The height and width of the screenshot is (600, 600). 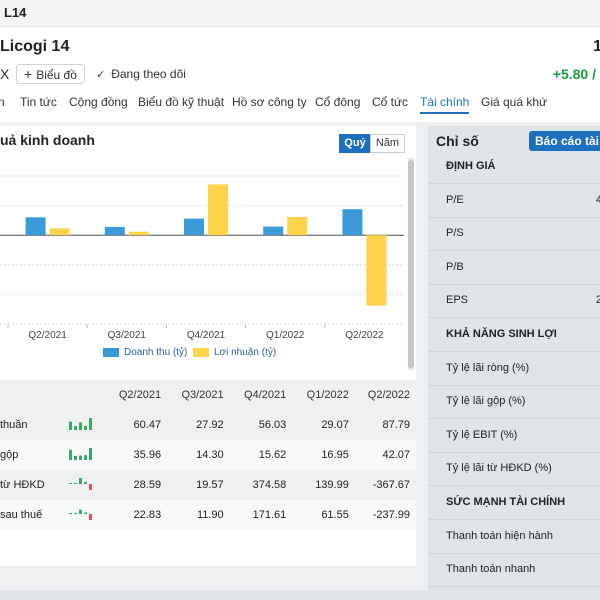 I want to click on indicators-title: Chỉ số, so click(x=457, y=141).